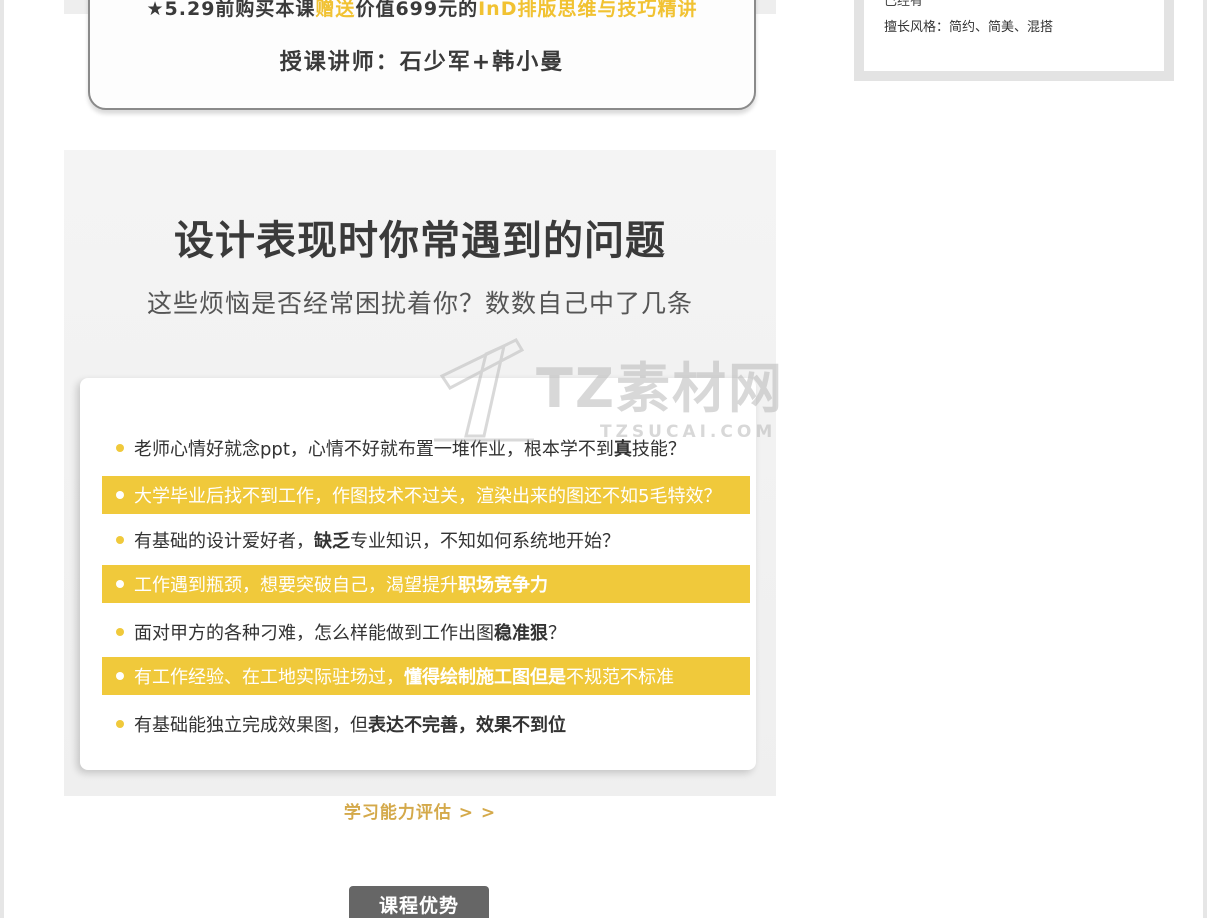 The width and height of the screenshot is (1207, 918). Describe the element at coordinates (332, 541) in the screenshot. I see `problem-emphasis: 缺乏` at that location.